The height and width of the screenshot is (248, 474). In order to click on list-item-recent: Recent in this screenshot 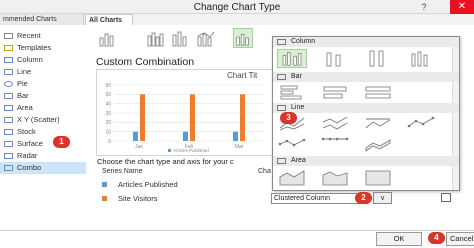, I will do `click(43, 36)`.